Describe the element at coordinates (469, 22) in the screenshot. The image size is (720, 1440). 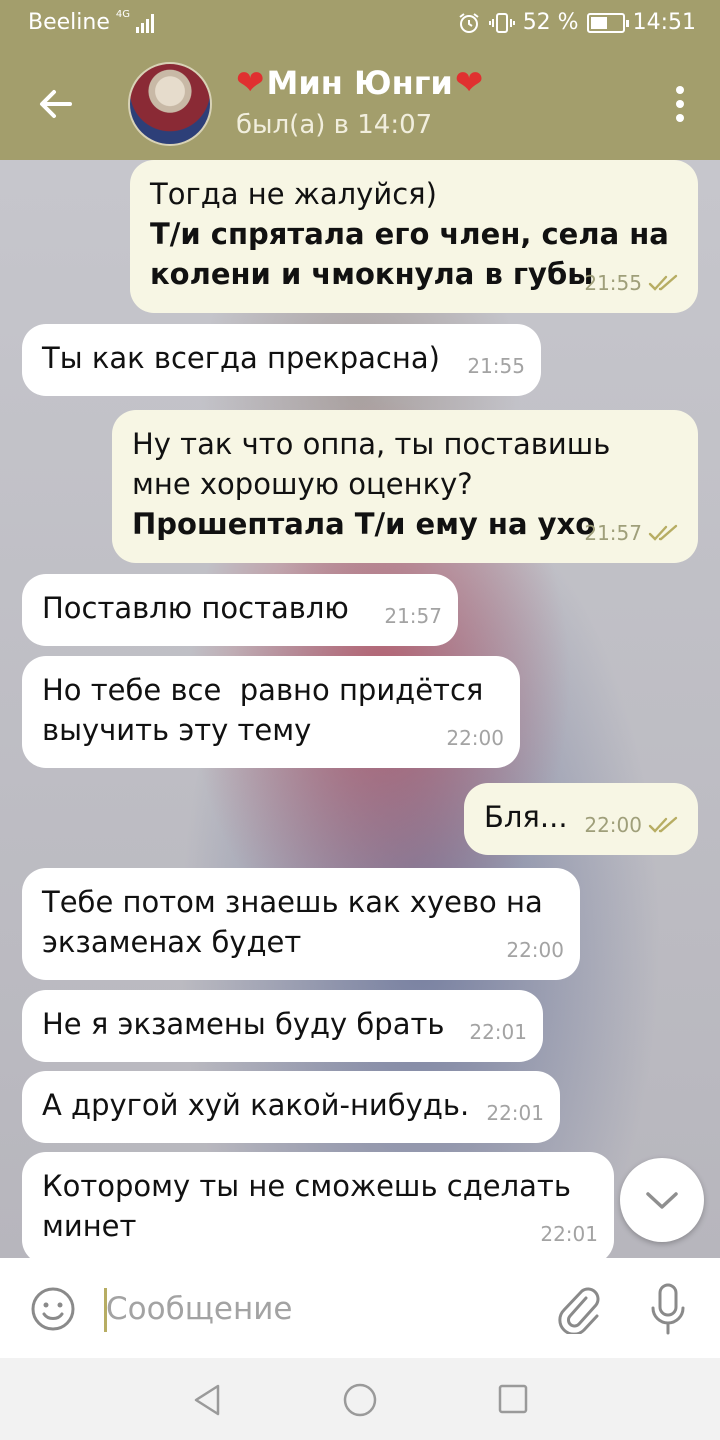
I see `alarm-icon` at that location.